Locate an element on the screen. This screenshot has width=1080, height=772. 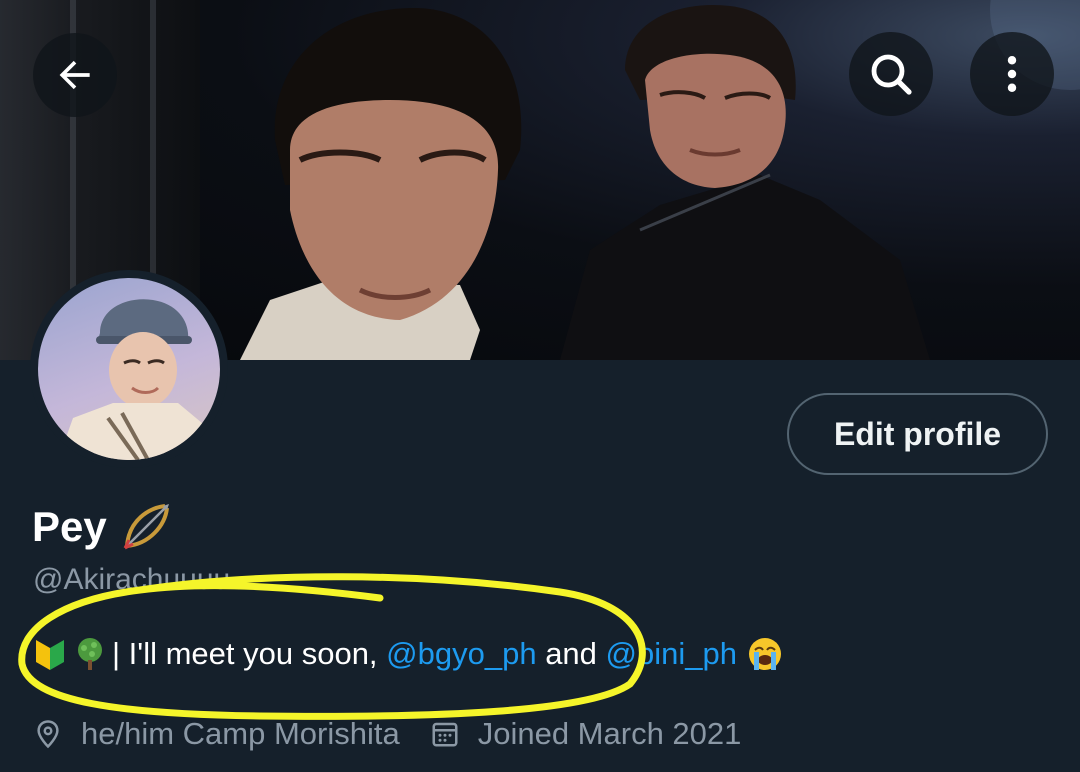
japanese-beginner-symbol-emoji is located at coordinates (50, 655).